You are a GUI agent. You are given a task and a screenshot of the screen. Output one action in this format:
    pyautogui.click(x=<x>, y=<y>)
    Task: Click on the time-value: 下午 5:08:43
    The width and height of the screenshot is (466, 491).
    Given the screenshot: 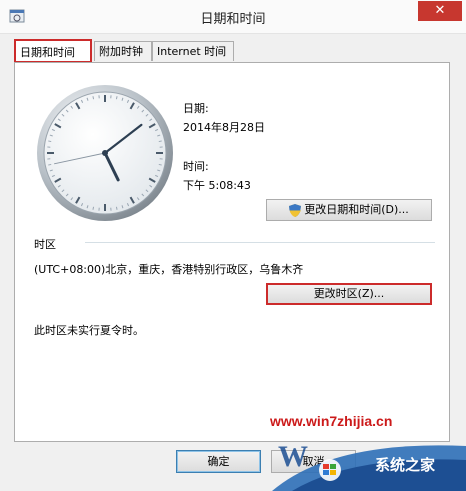 What is the action you would take?
    pyautogui.click(x=217, y=185)
    